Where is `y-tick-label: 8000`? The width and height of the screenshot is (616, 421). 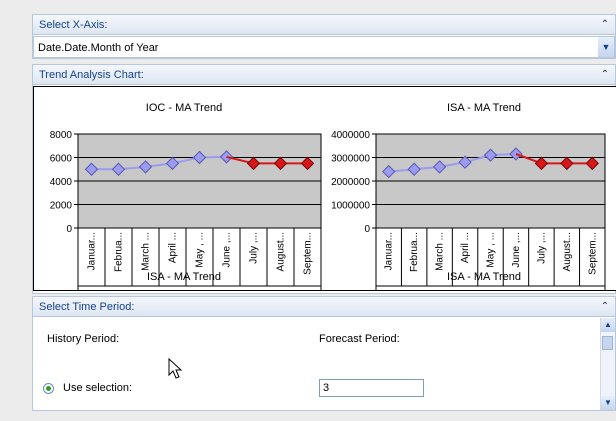 y-tick-label: 8000 is located at coordinates (61, 135).